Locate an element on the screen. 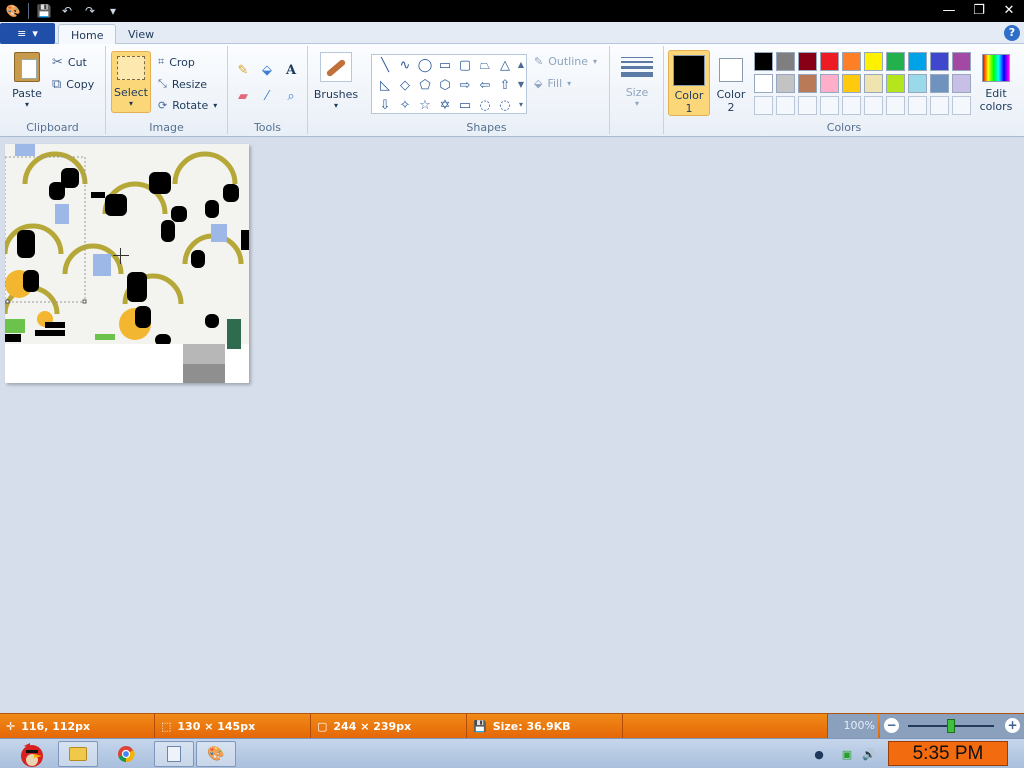 This screenshot has width=1024, height=768. shape-item: △ is located at coordinates (505, 65).